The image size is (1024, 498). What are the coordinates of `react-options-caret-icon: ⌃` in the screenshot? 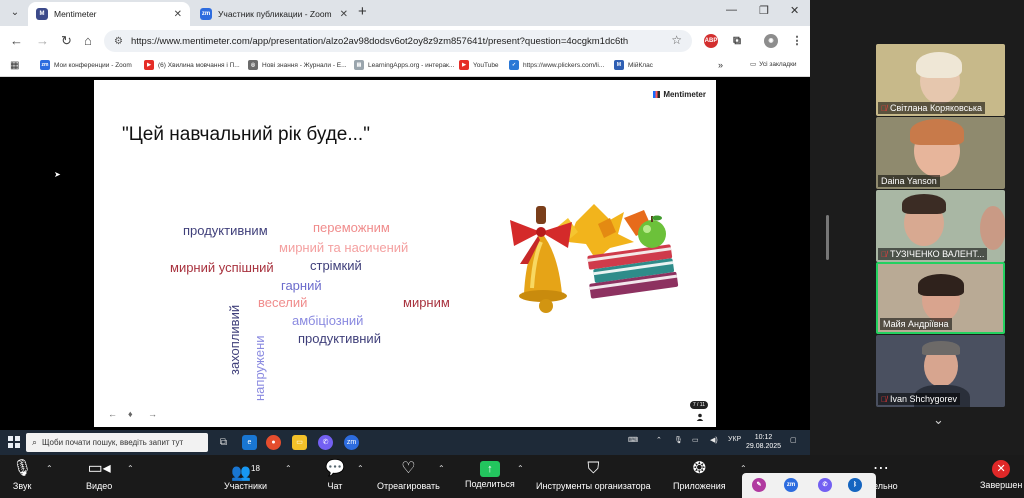 It's located at (441, 468).